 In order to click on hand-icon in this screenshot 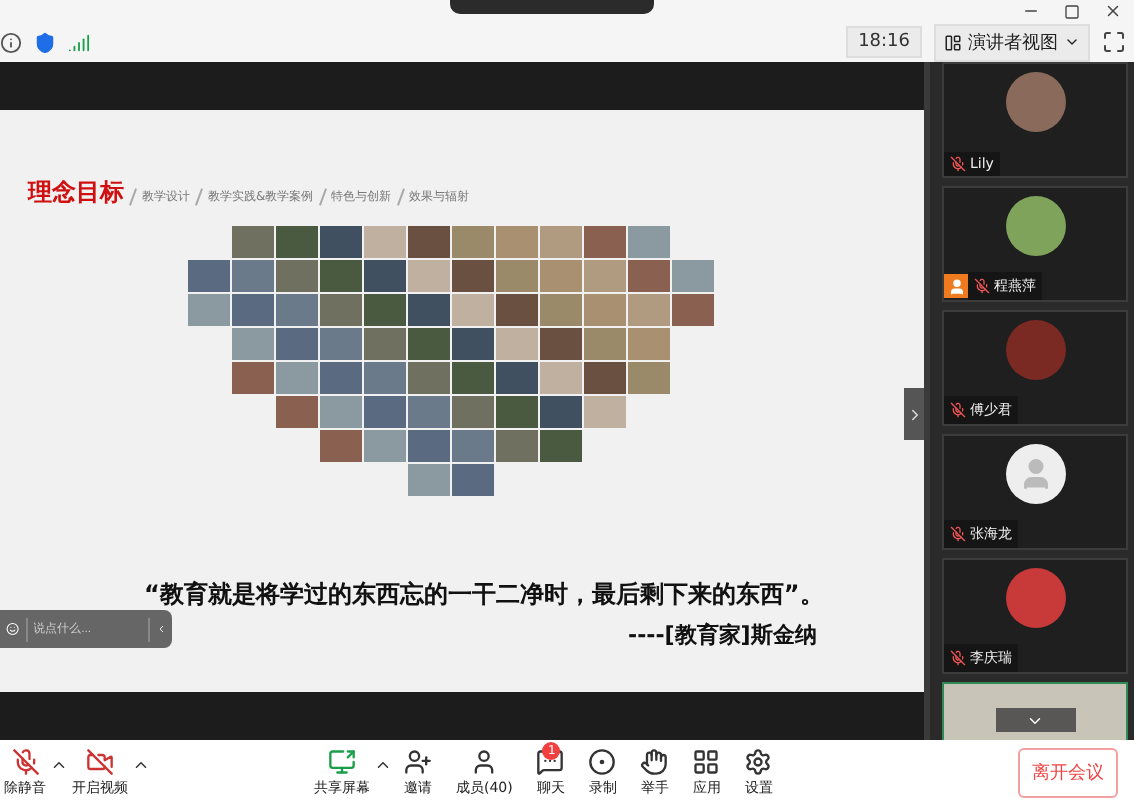, I will do `click(654, 762)`.